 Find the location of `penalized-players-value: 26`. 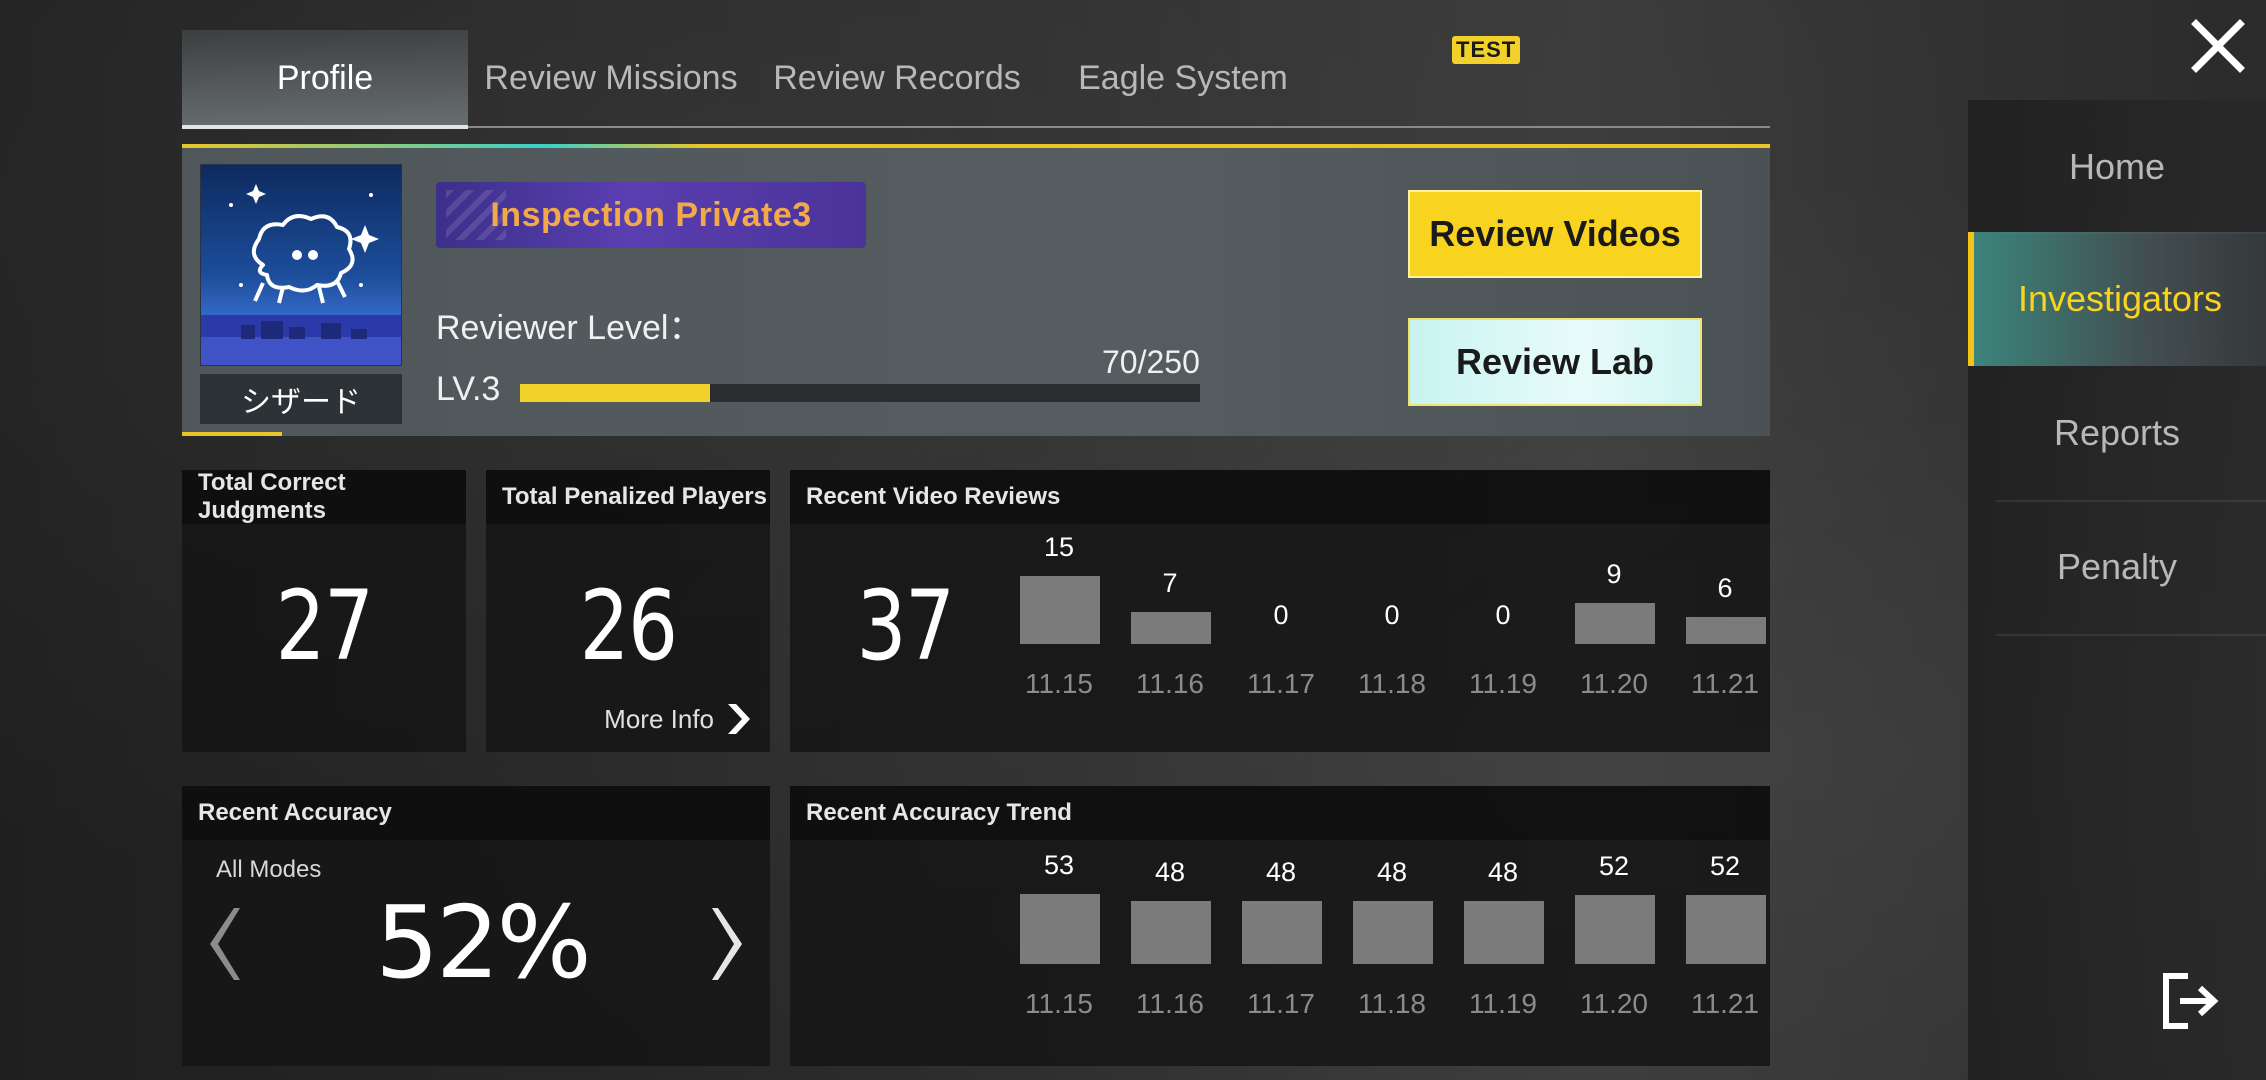

penalized-players-value: 26 is located at coordinates (629, 626).